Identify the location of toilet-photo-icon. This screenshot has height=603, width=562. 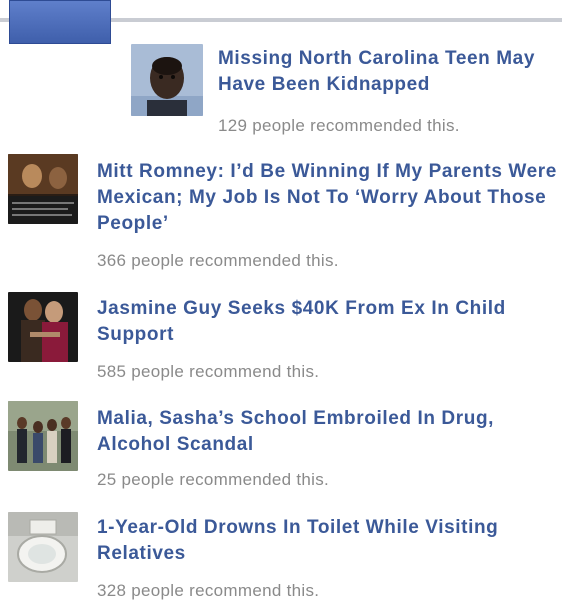
(43, 547).